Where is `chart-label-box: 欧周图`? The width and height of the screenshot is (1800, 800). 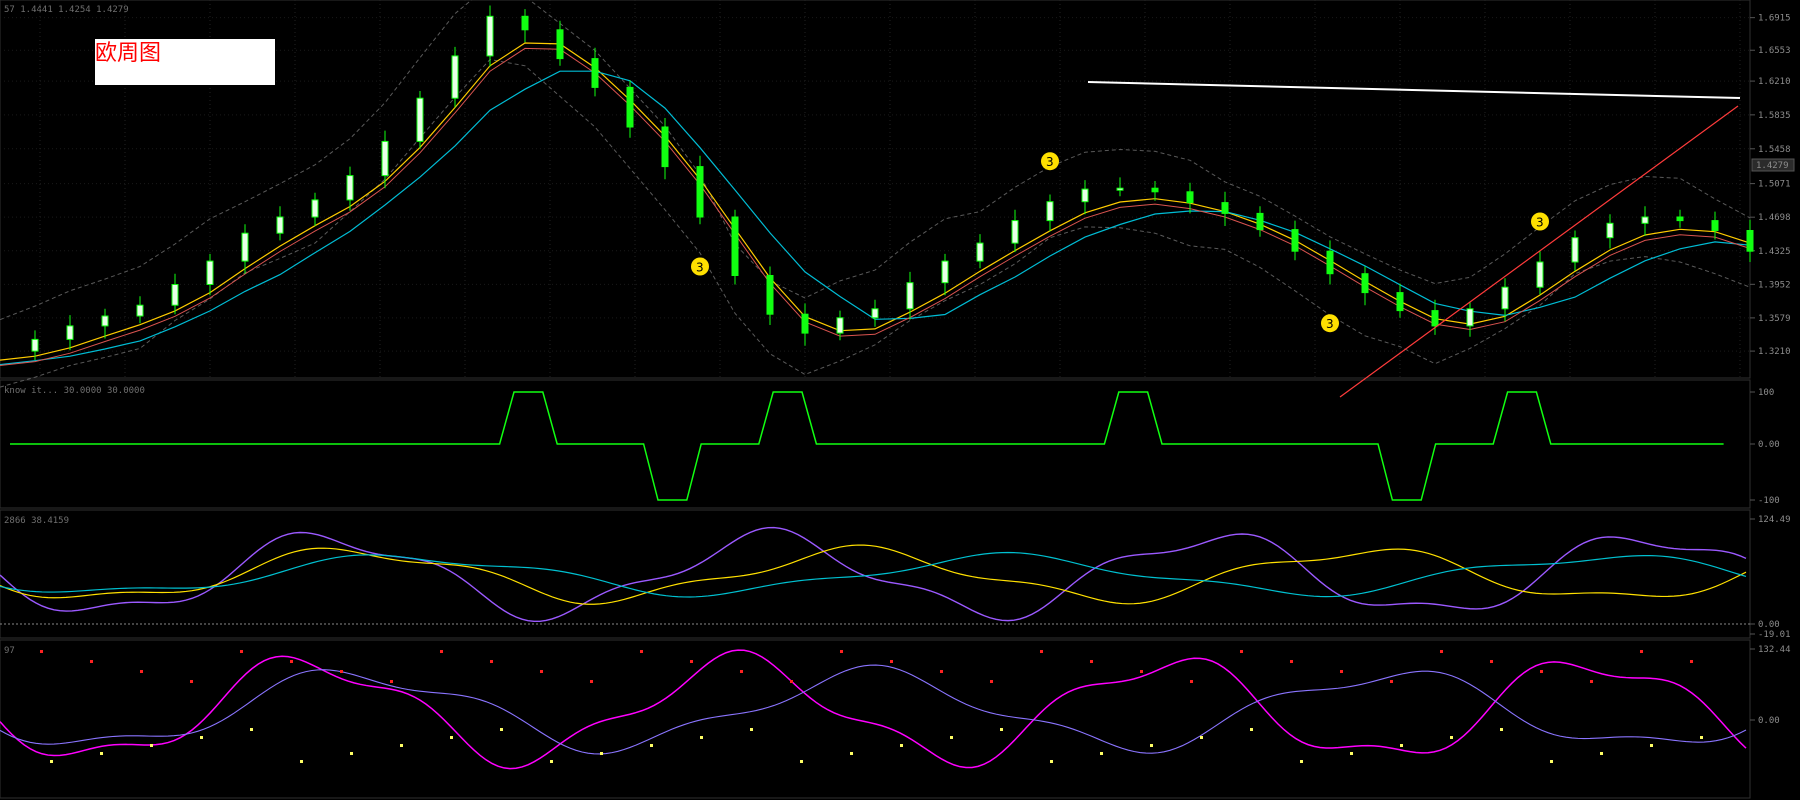 chart-label-box: 欧周图 is located at coordinates (185, 62).